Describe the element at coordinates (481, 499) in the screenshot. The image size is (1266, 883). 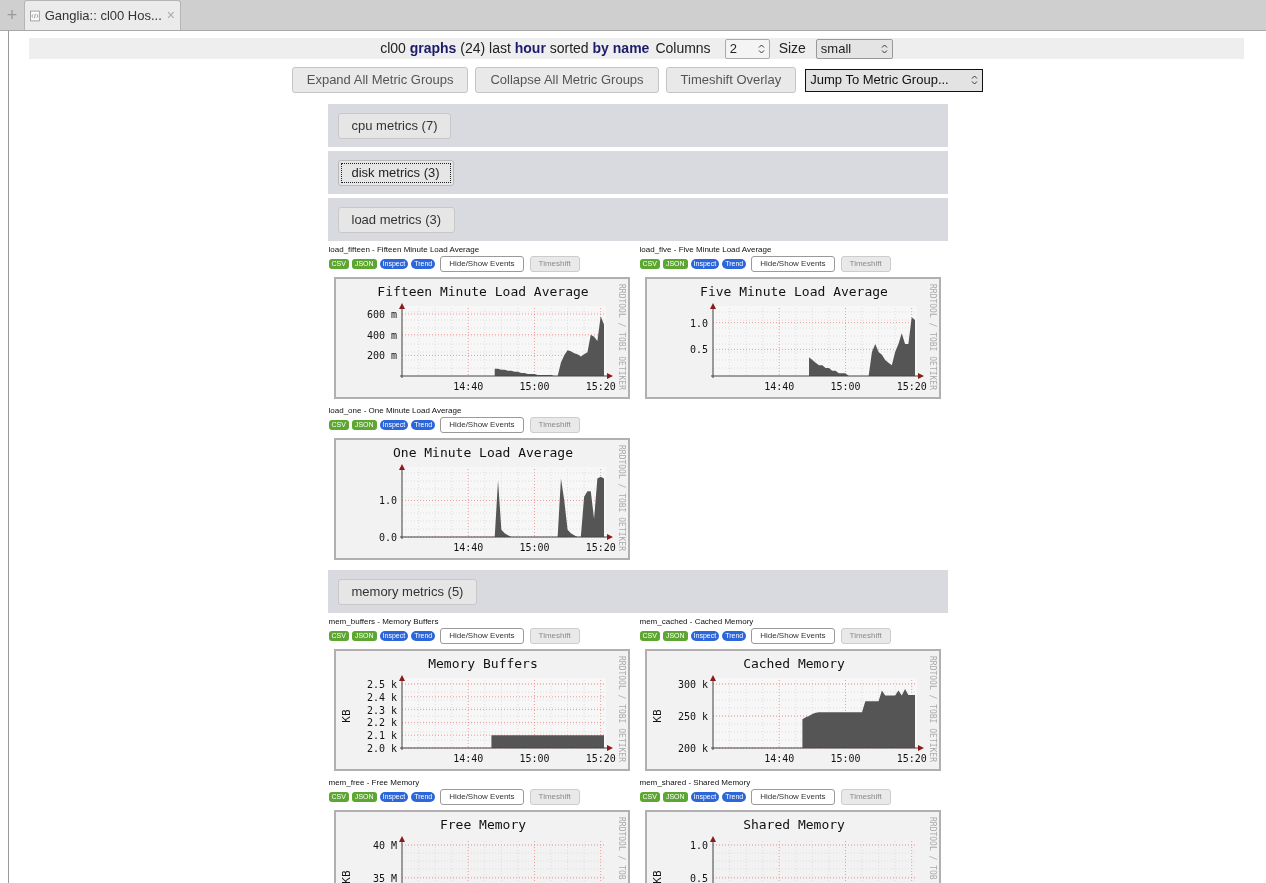
I see `graph-image: One Minute Load Average 1.0 0.0 14:40 15:00 15:20 RRDTOOL / TOBI OETIKER` at that location.